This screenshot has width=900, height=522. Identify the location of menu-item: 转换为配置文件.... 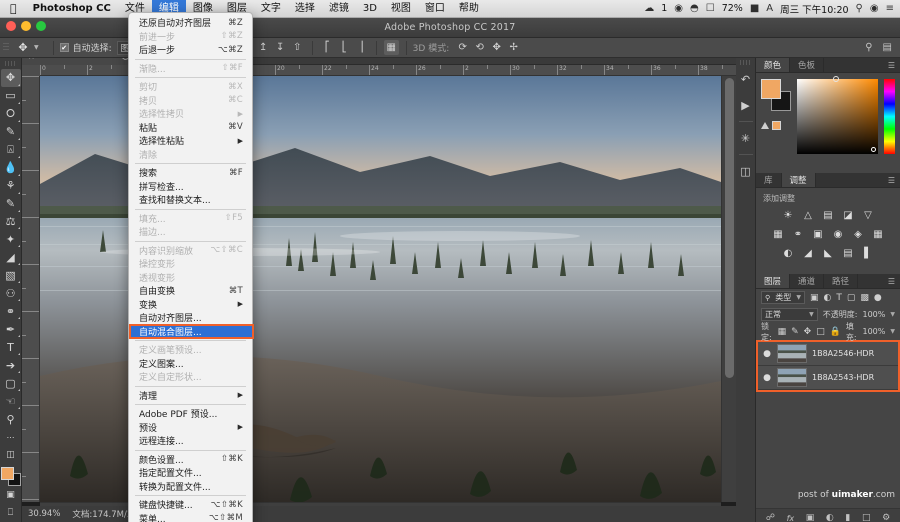
(190, 487).